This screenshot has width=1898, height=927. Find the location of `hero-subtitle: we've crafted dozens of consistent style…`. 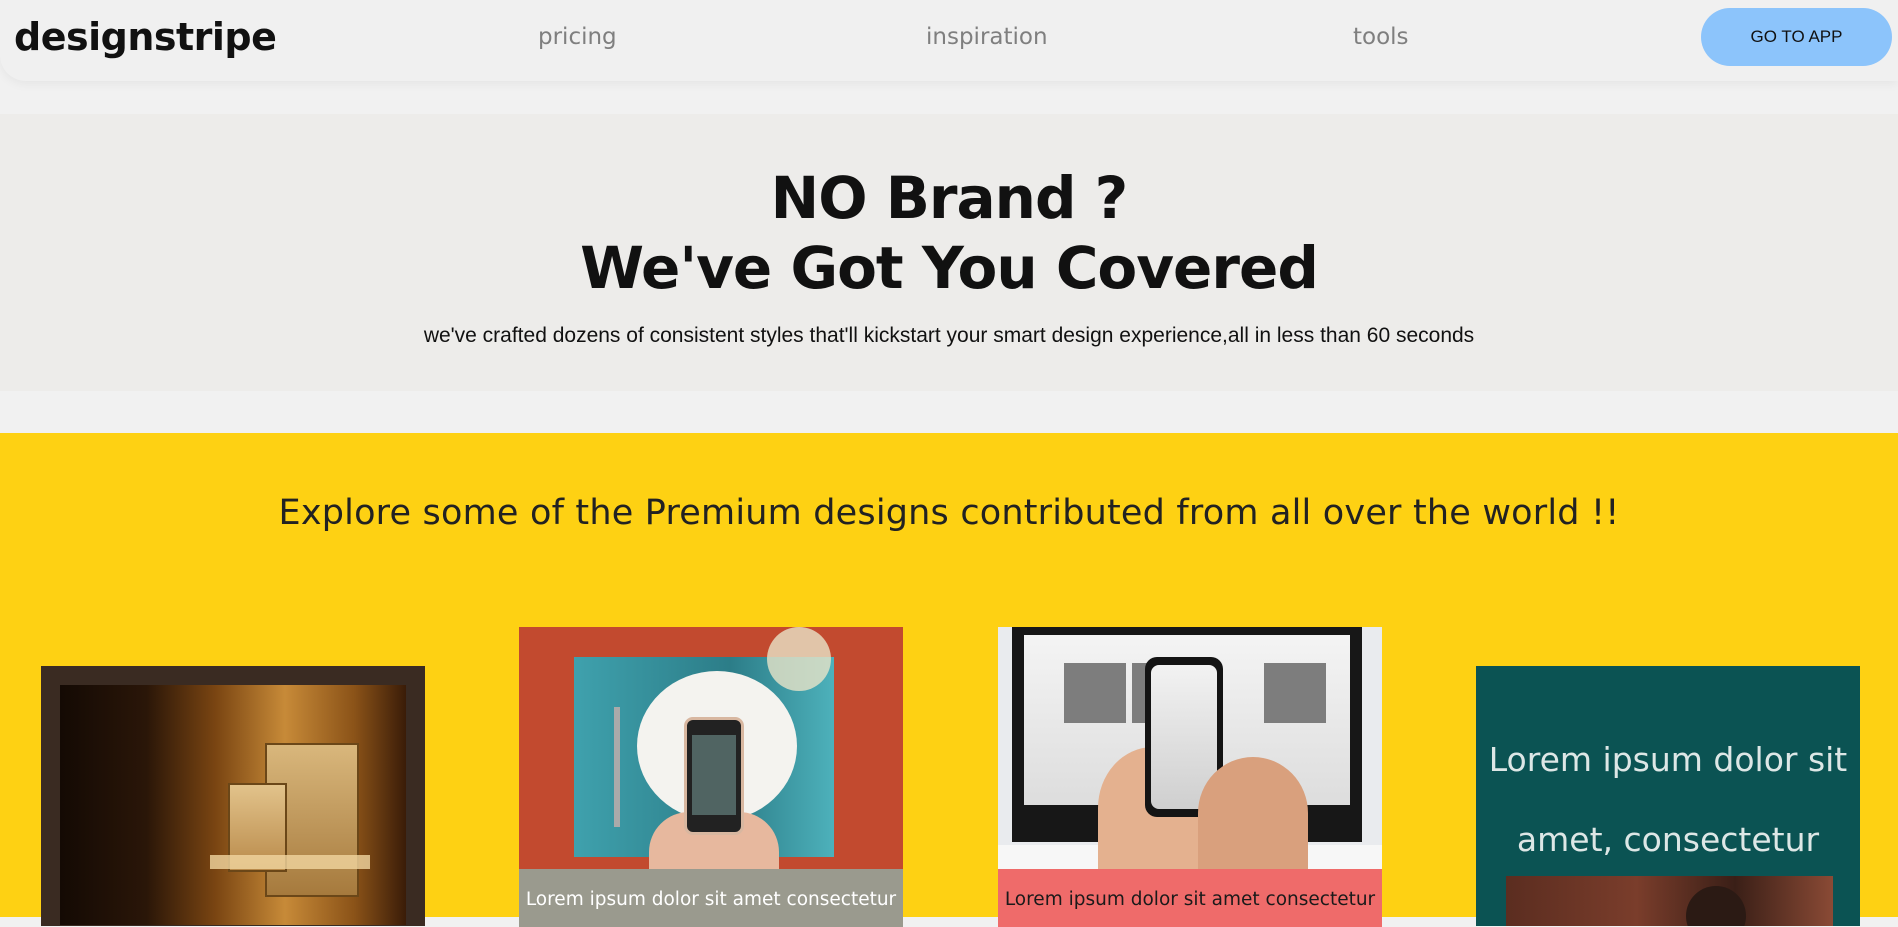

hero-subtitle: we've crafted dozens of consistent style… is located at coordinates (949, 335).